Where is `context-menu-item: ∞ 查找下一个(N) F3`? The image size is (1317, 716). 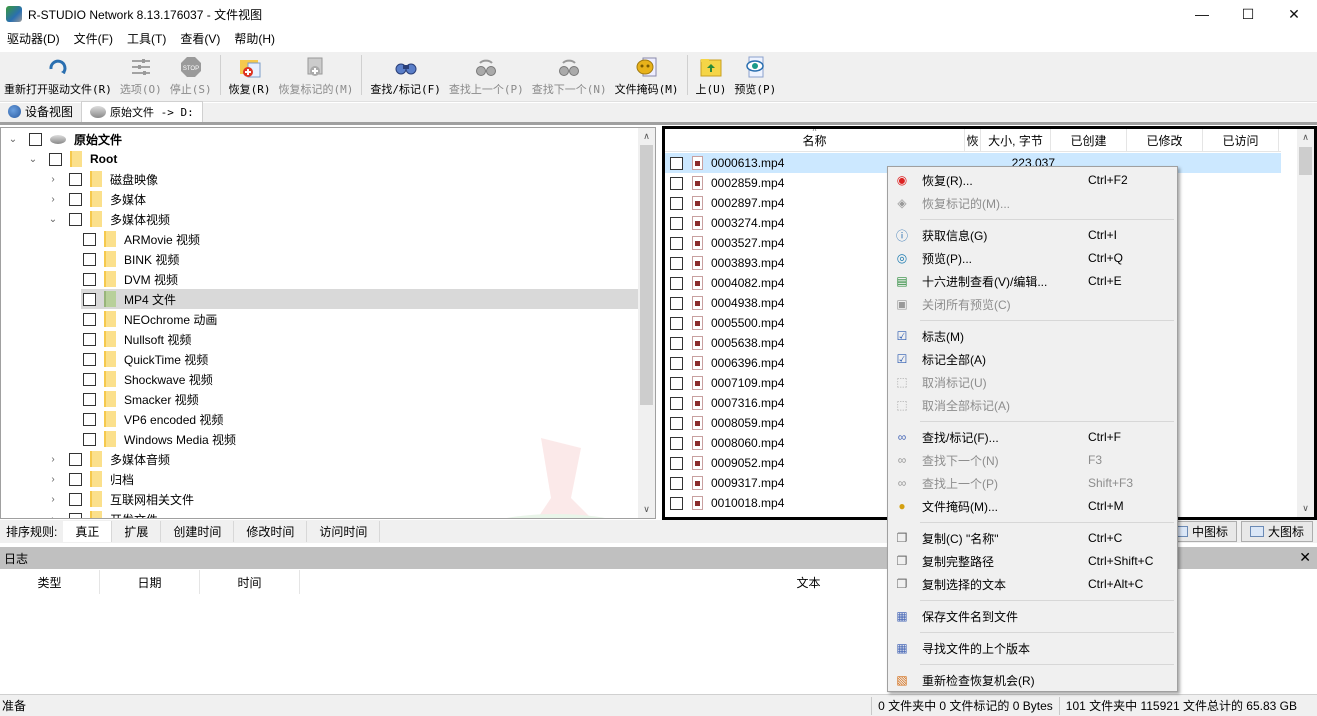 context-menu-item: ∞ 查找下一个(N) F3 is located at coordinates (1032, 460).